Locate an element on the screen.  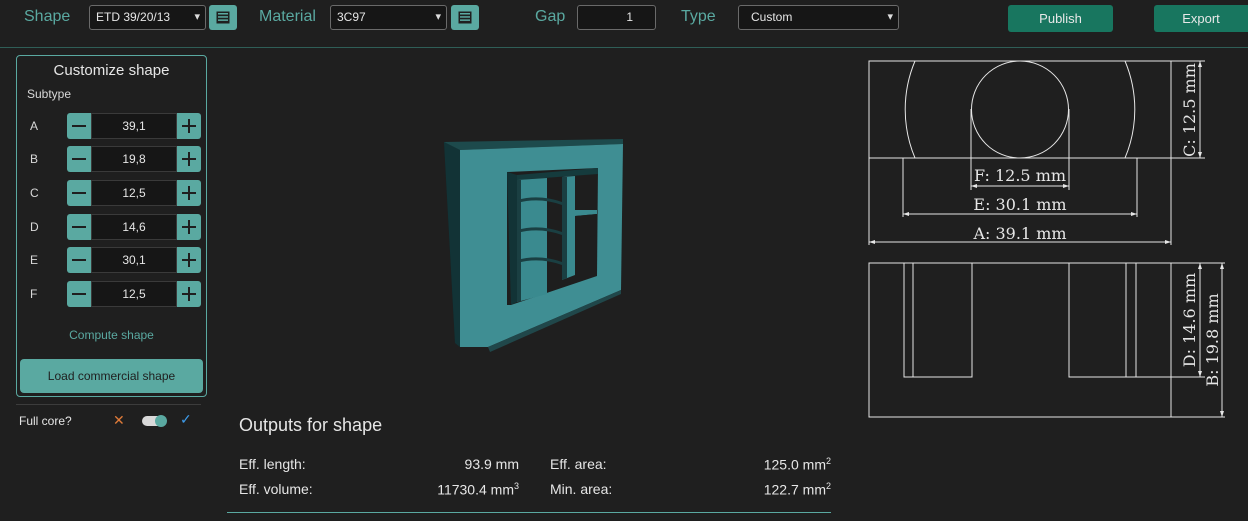
gap-label: Gap is located at coordinates (550, 16).